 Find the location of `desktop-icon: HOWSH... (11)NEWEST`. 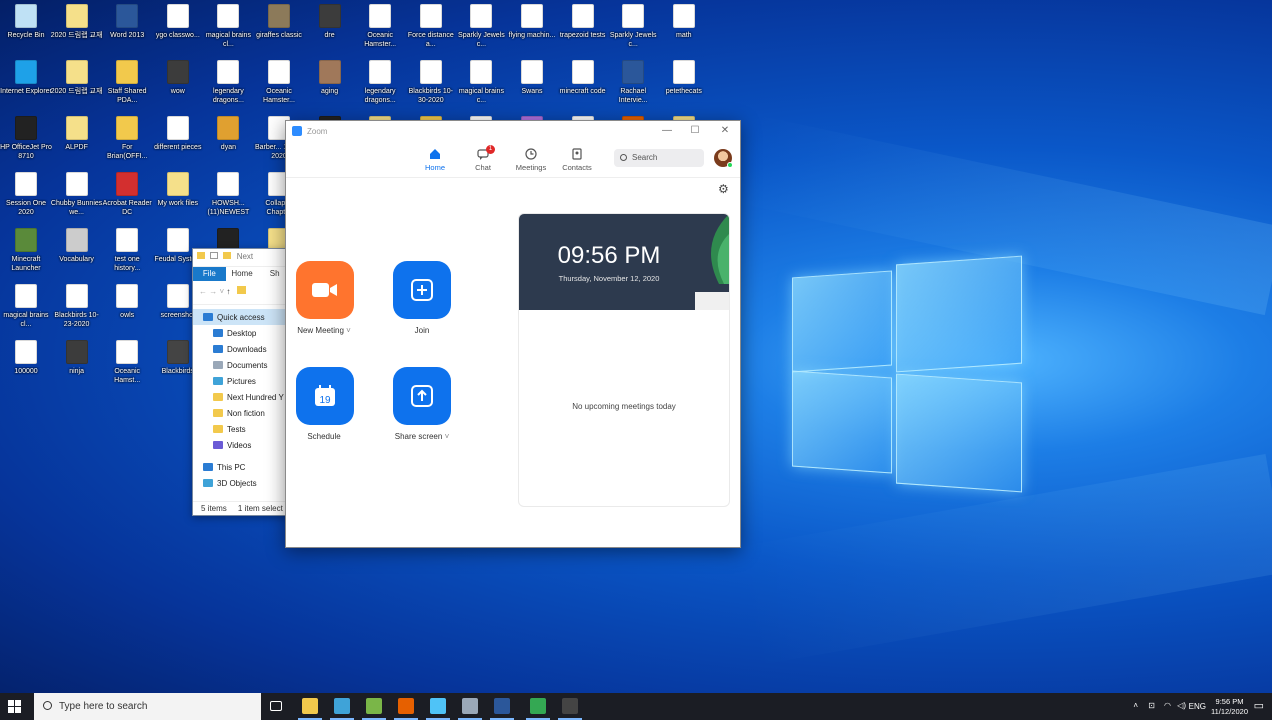

desktop-icon: HOWSH... (11)NEWEST is located at coordinates (228, 194).